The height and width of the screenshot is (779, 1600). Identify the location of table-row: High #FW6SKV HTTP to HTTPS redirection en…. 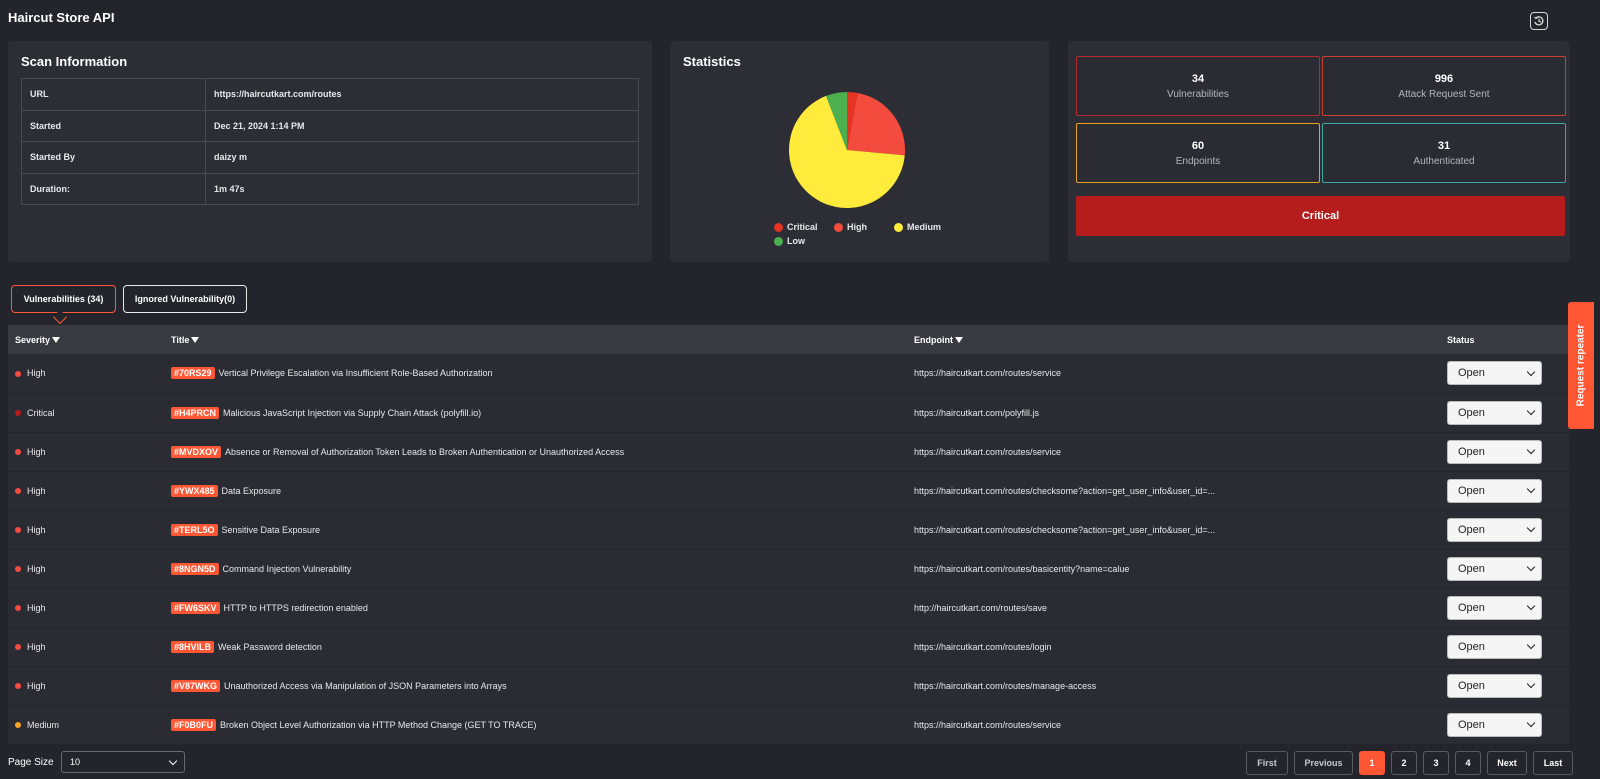
(788, 608).